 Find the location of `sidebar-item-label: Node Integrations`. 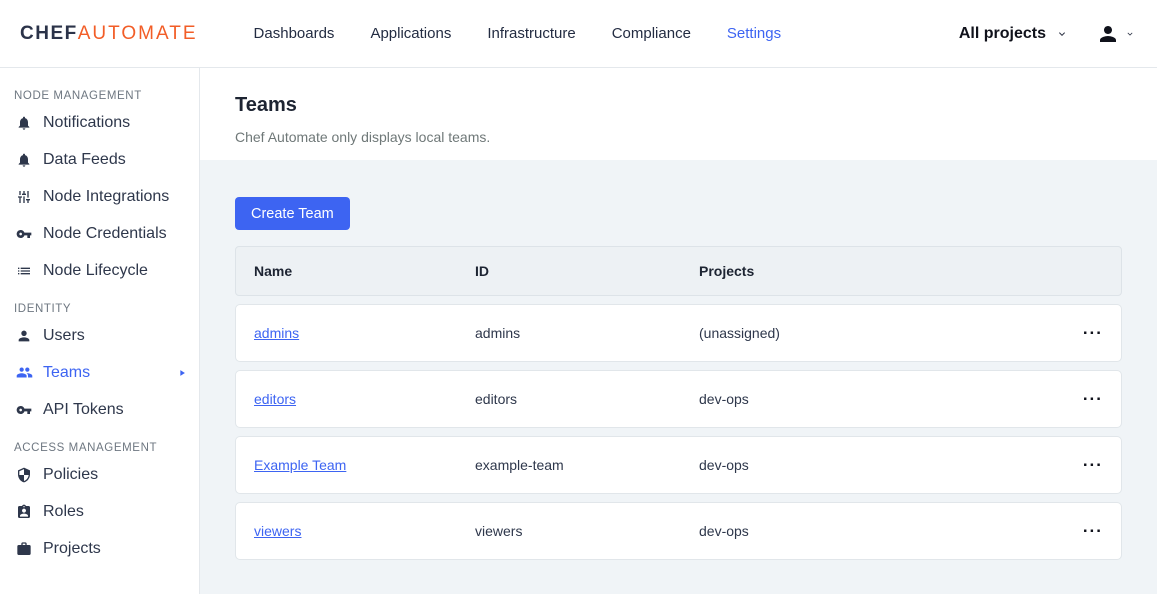

sidebar-item-label: Node Integrations is located at coordinates (106, 196).